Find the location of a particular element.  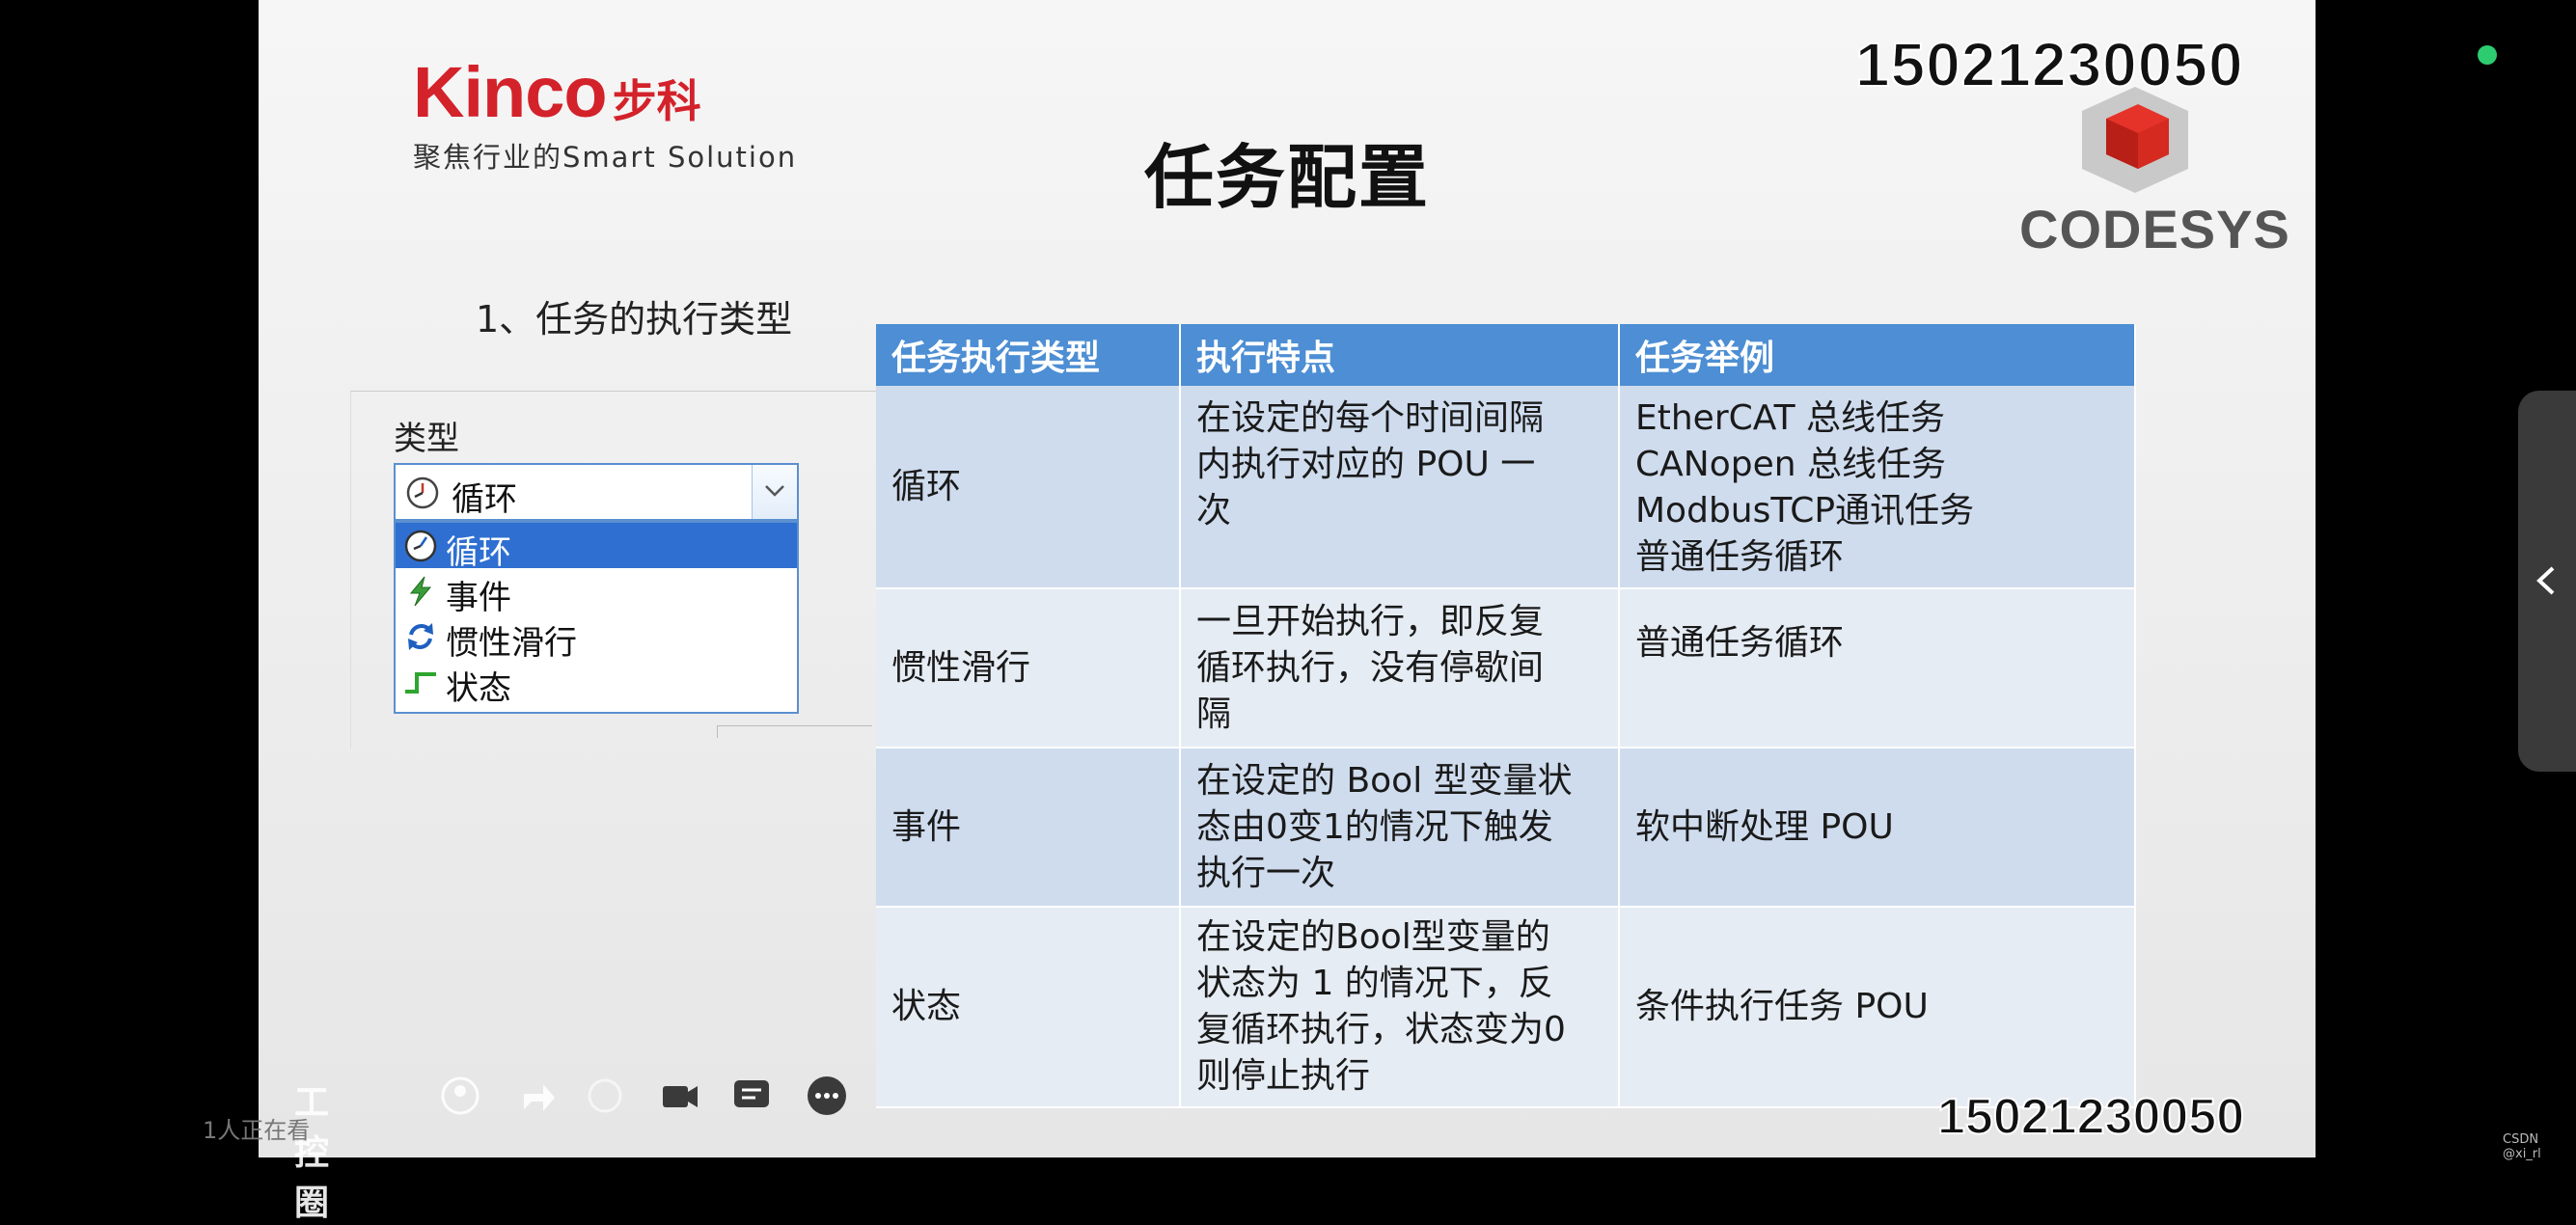

step-signal-icon is located at coordinates (421, 683).